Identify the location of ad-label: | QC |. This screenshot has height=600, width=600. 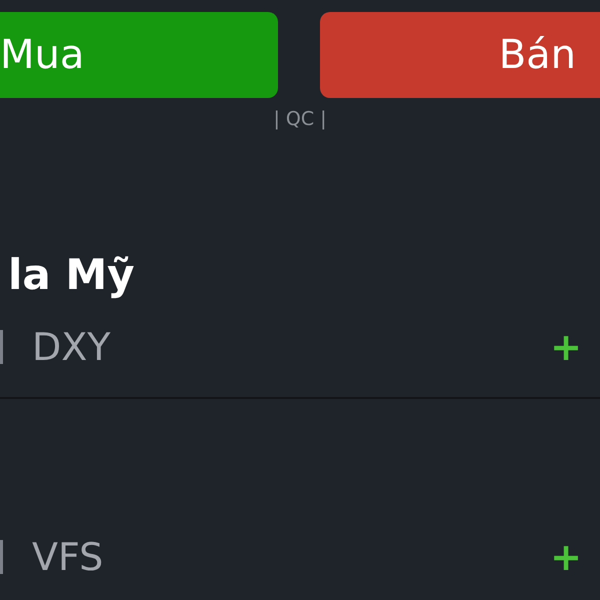
(300, 119).